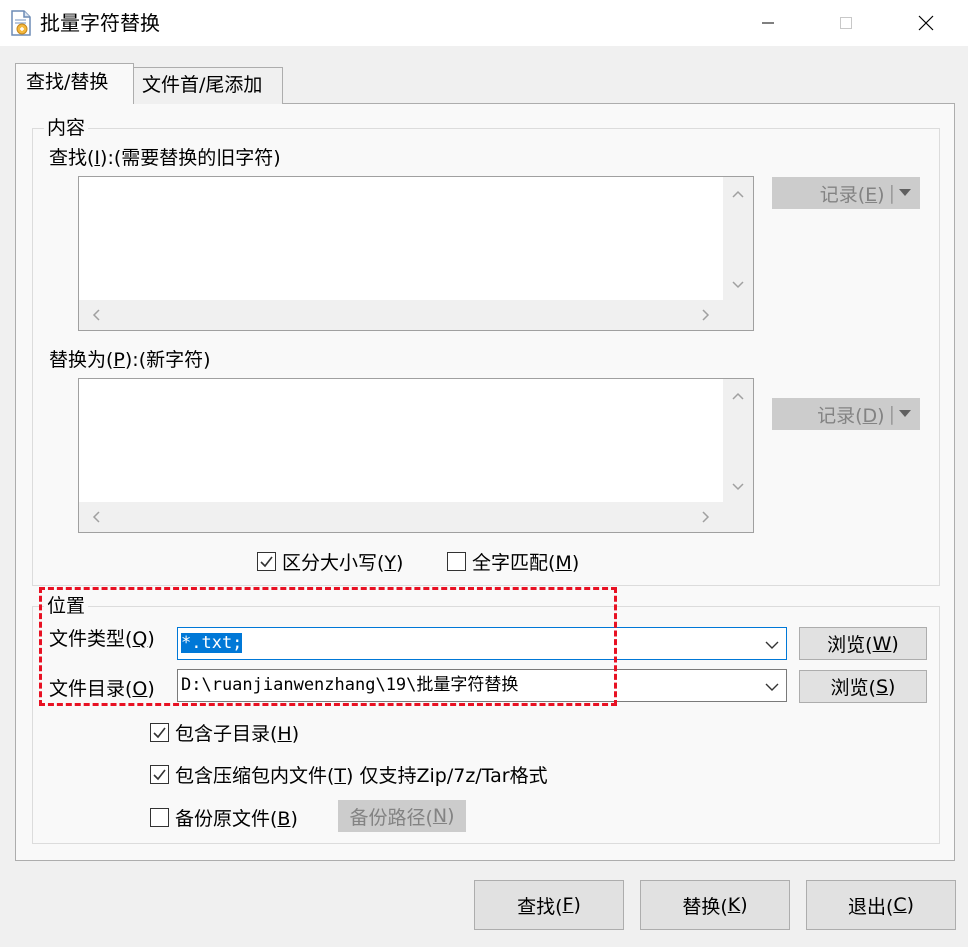  What do you see at coordinates (416, 315) in the screenshot?
I see `find-hscrollbar` at bounding box center [416, 315].